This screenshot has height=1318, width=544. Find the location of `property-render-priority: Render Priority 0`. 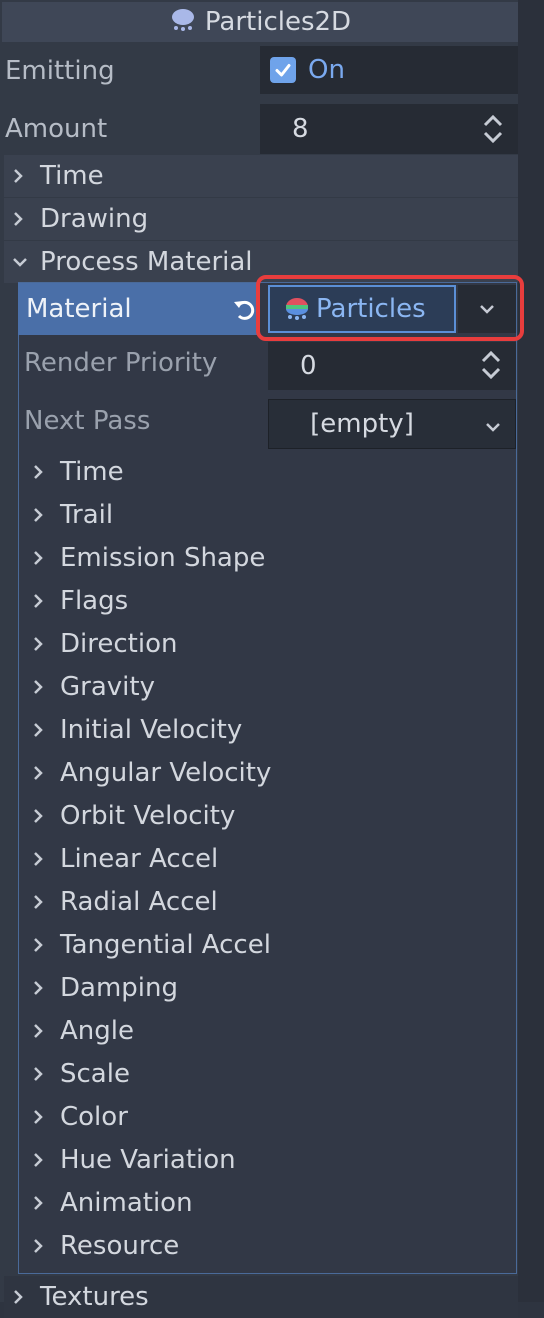

property-render-priority: Render Priority 0 is located at coordinates (268, 366).